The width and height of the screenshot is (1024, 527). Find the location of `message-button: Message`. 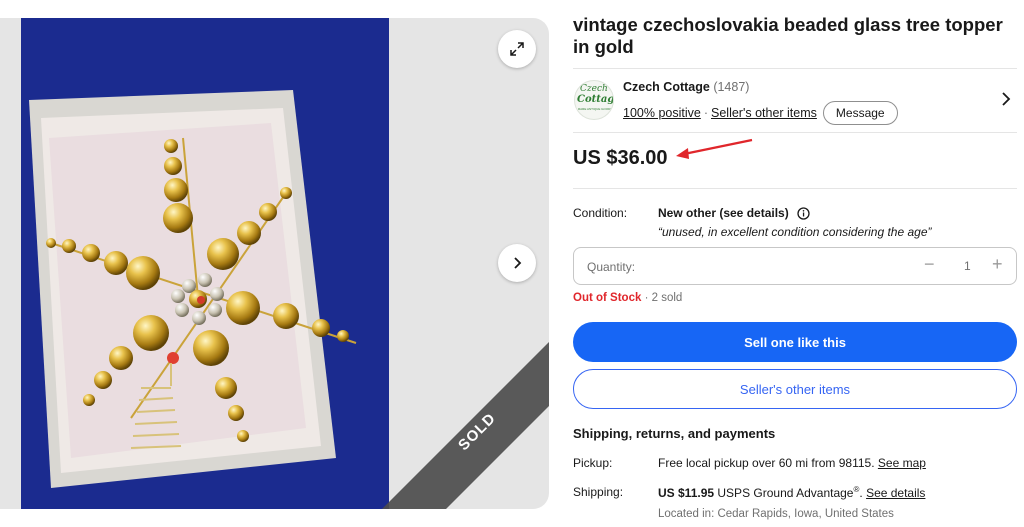

message-button: Message is located at coordinates (860, 113).